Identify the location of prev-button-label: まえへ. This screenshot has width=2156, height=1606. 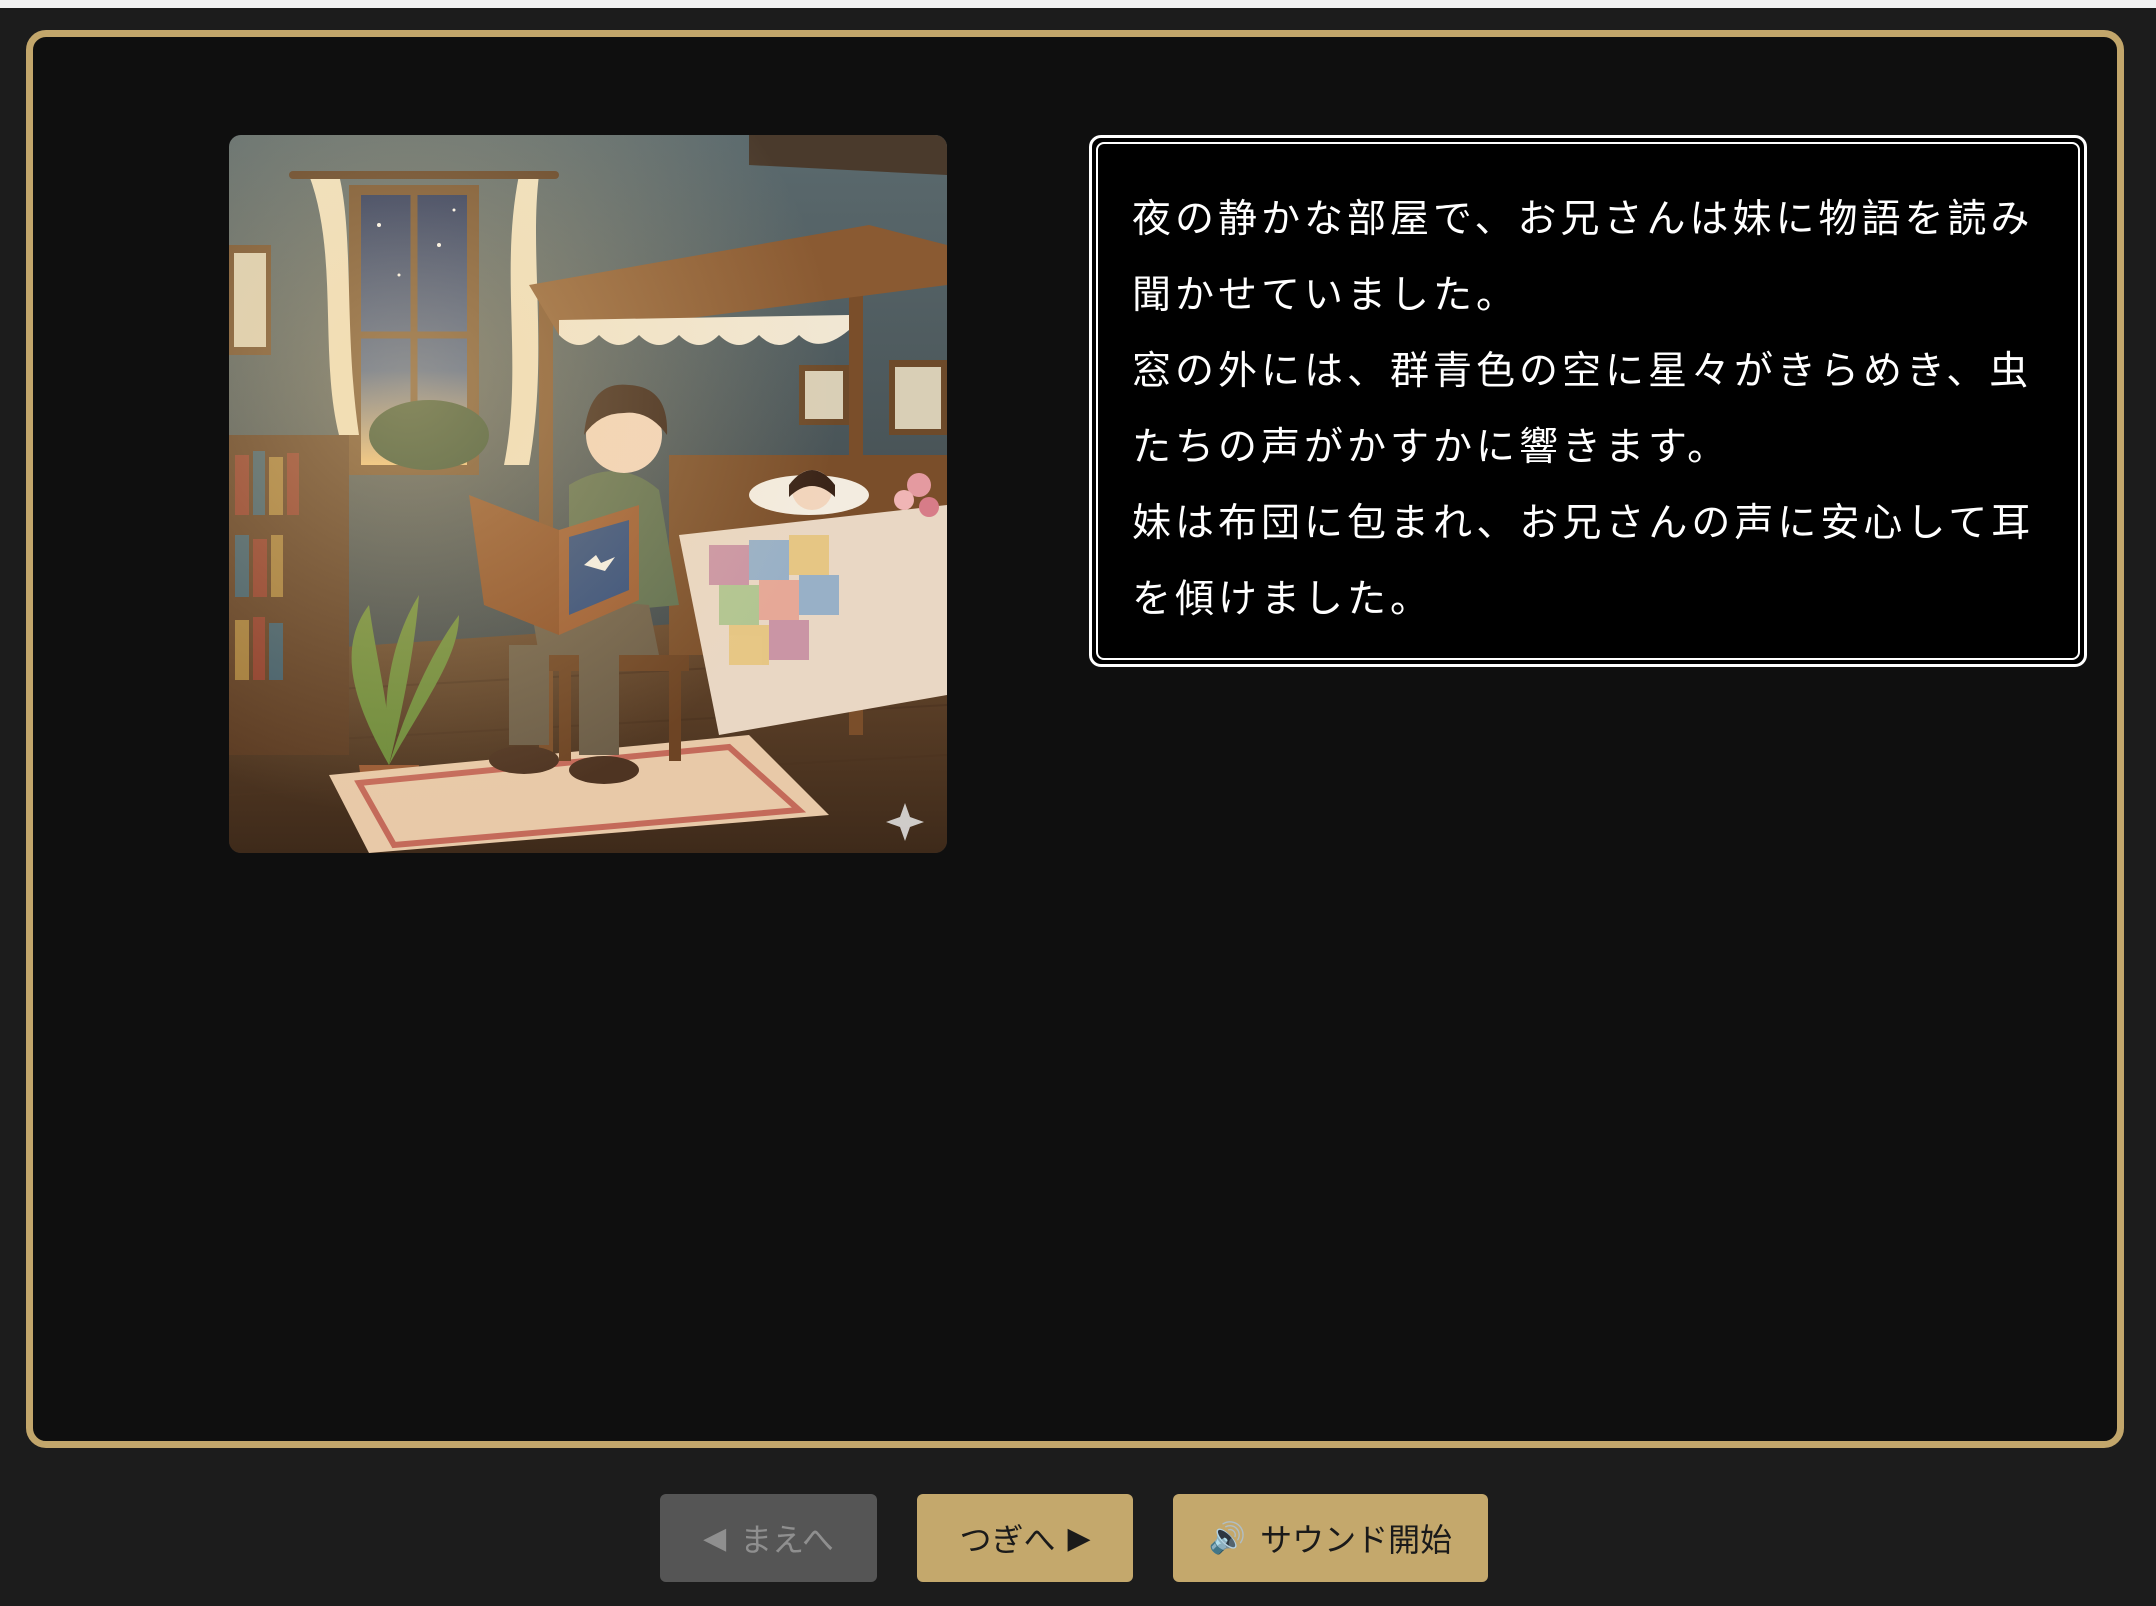
(787, 1540).